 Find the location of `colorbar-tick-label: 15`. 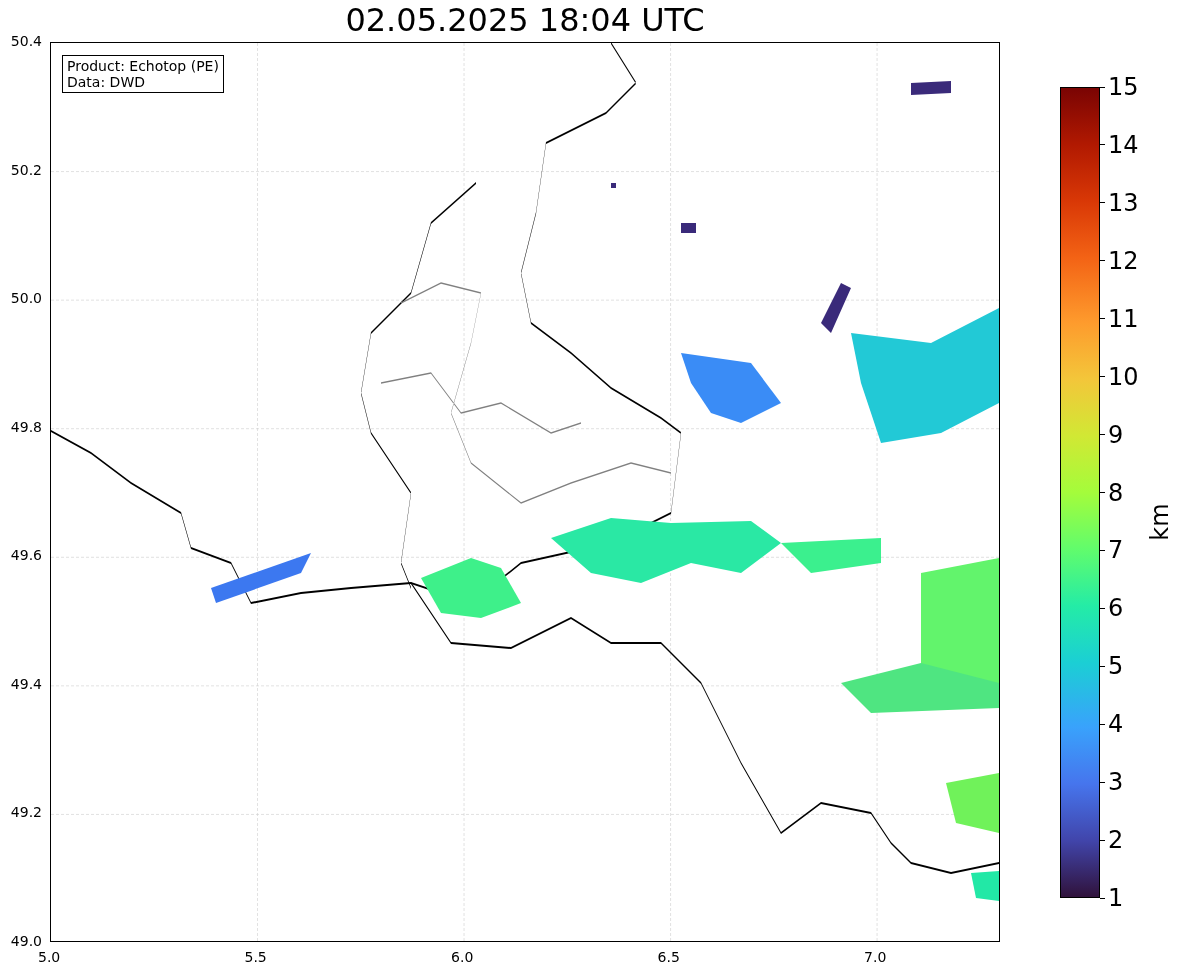

colorbar-tick-label: 15 is located at coordinates (1123, 87).